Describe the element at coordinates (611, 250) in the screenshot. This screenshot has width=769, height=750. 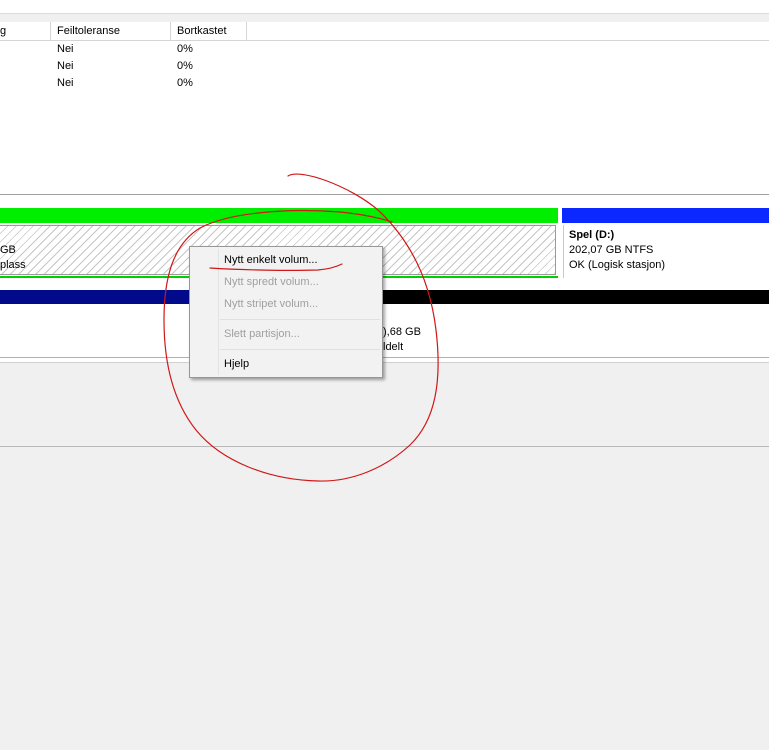
I see `volume-size: 202,07 GB NTFS` at that location.